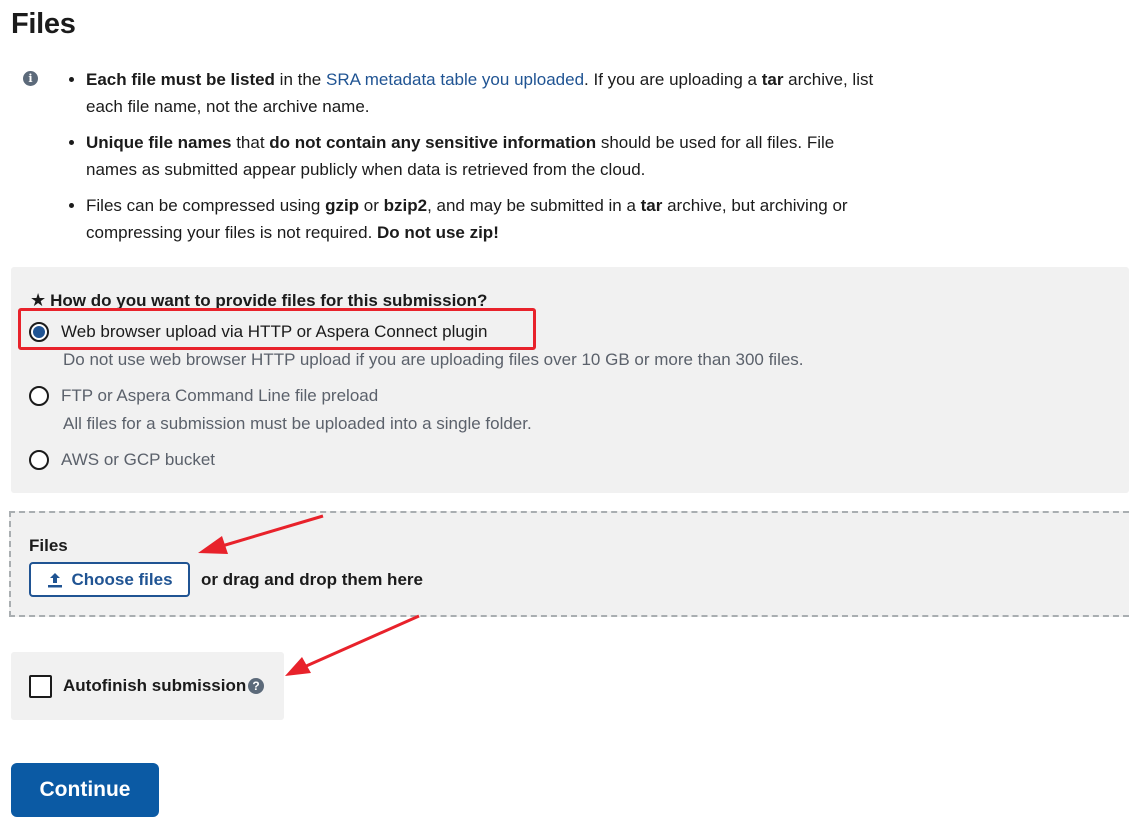 The image size is (1129, 836). I want to click on autofinish-checkbox, so click(40, 686).